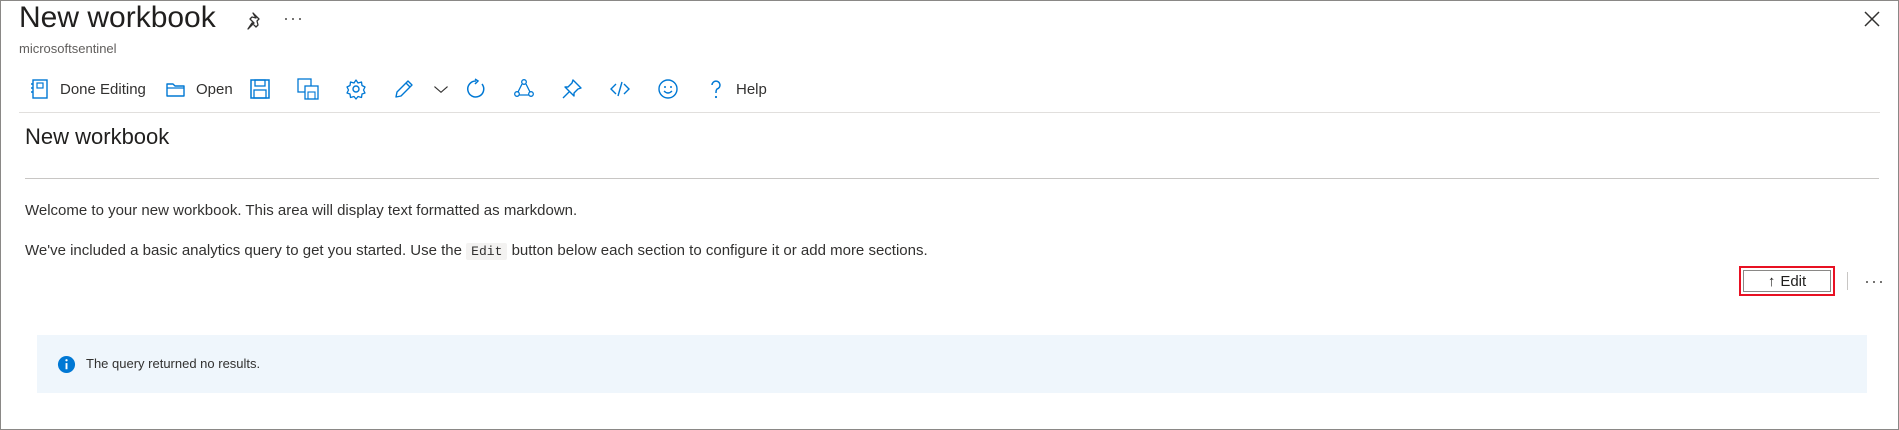 This screenshot has width=1899, height=430. What do you see at coordinates (66, 364) in the screenshot?
I see `info-icon` at bounding box center [66, 364].